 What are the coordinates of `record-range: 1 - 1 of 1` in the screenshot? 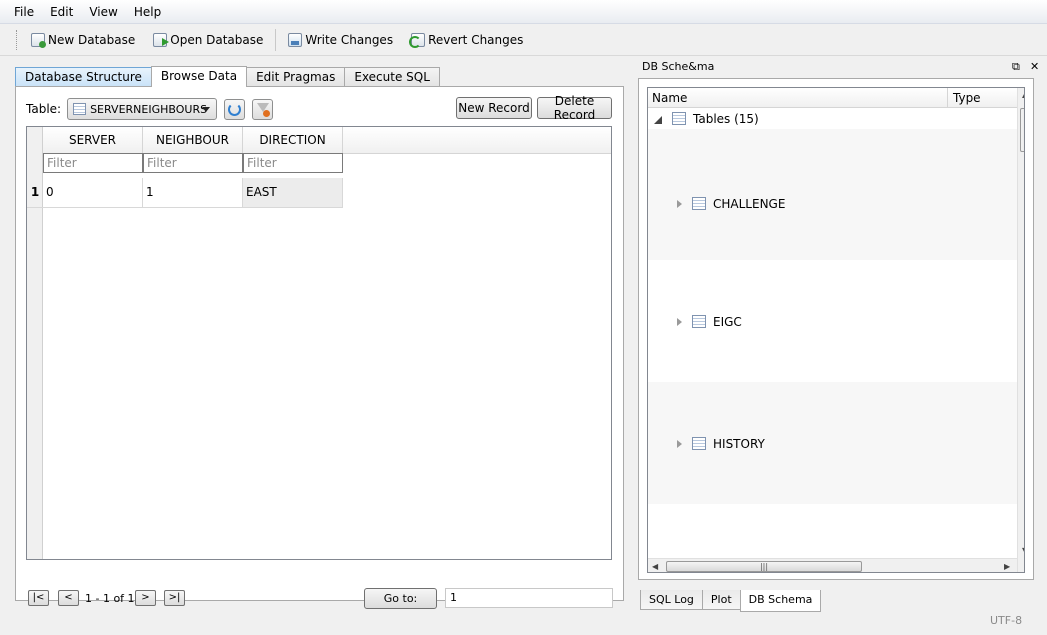 It's located at (110, 598).